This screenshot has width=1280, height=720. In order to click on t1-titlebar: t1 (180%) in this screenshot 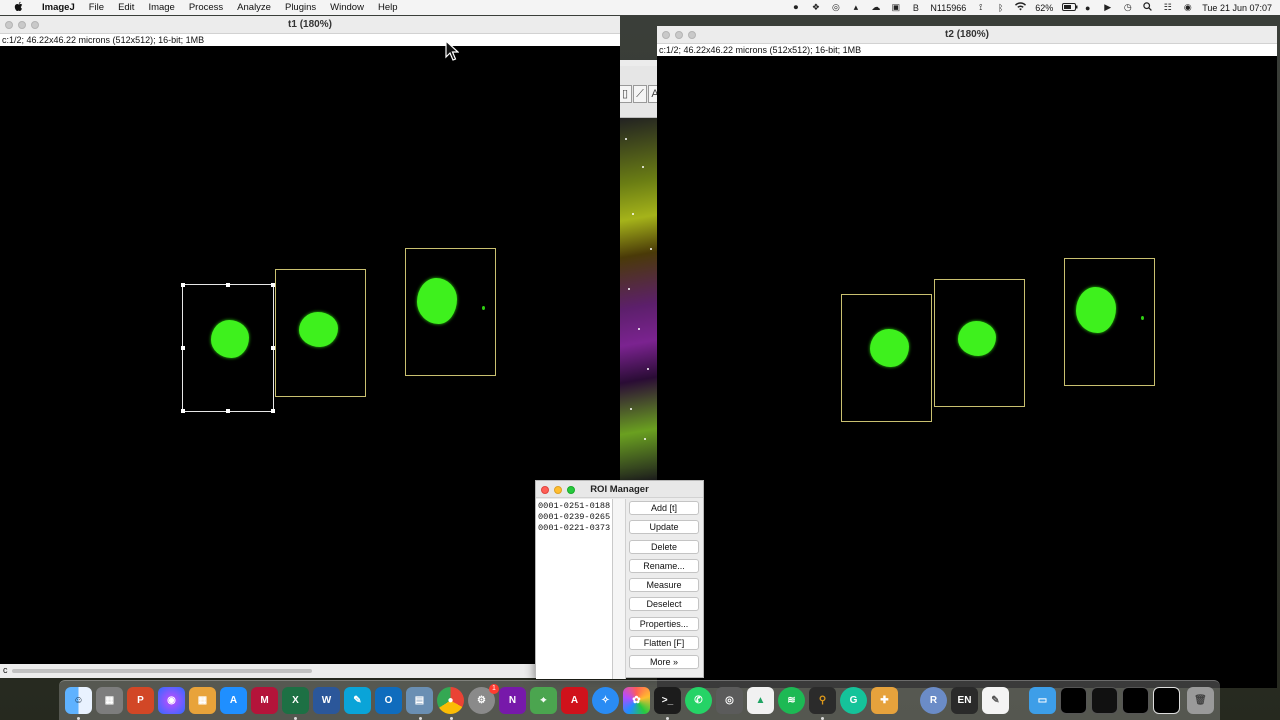, I will do `click(310, 25)`.